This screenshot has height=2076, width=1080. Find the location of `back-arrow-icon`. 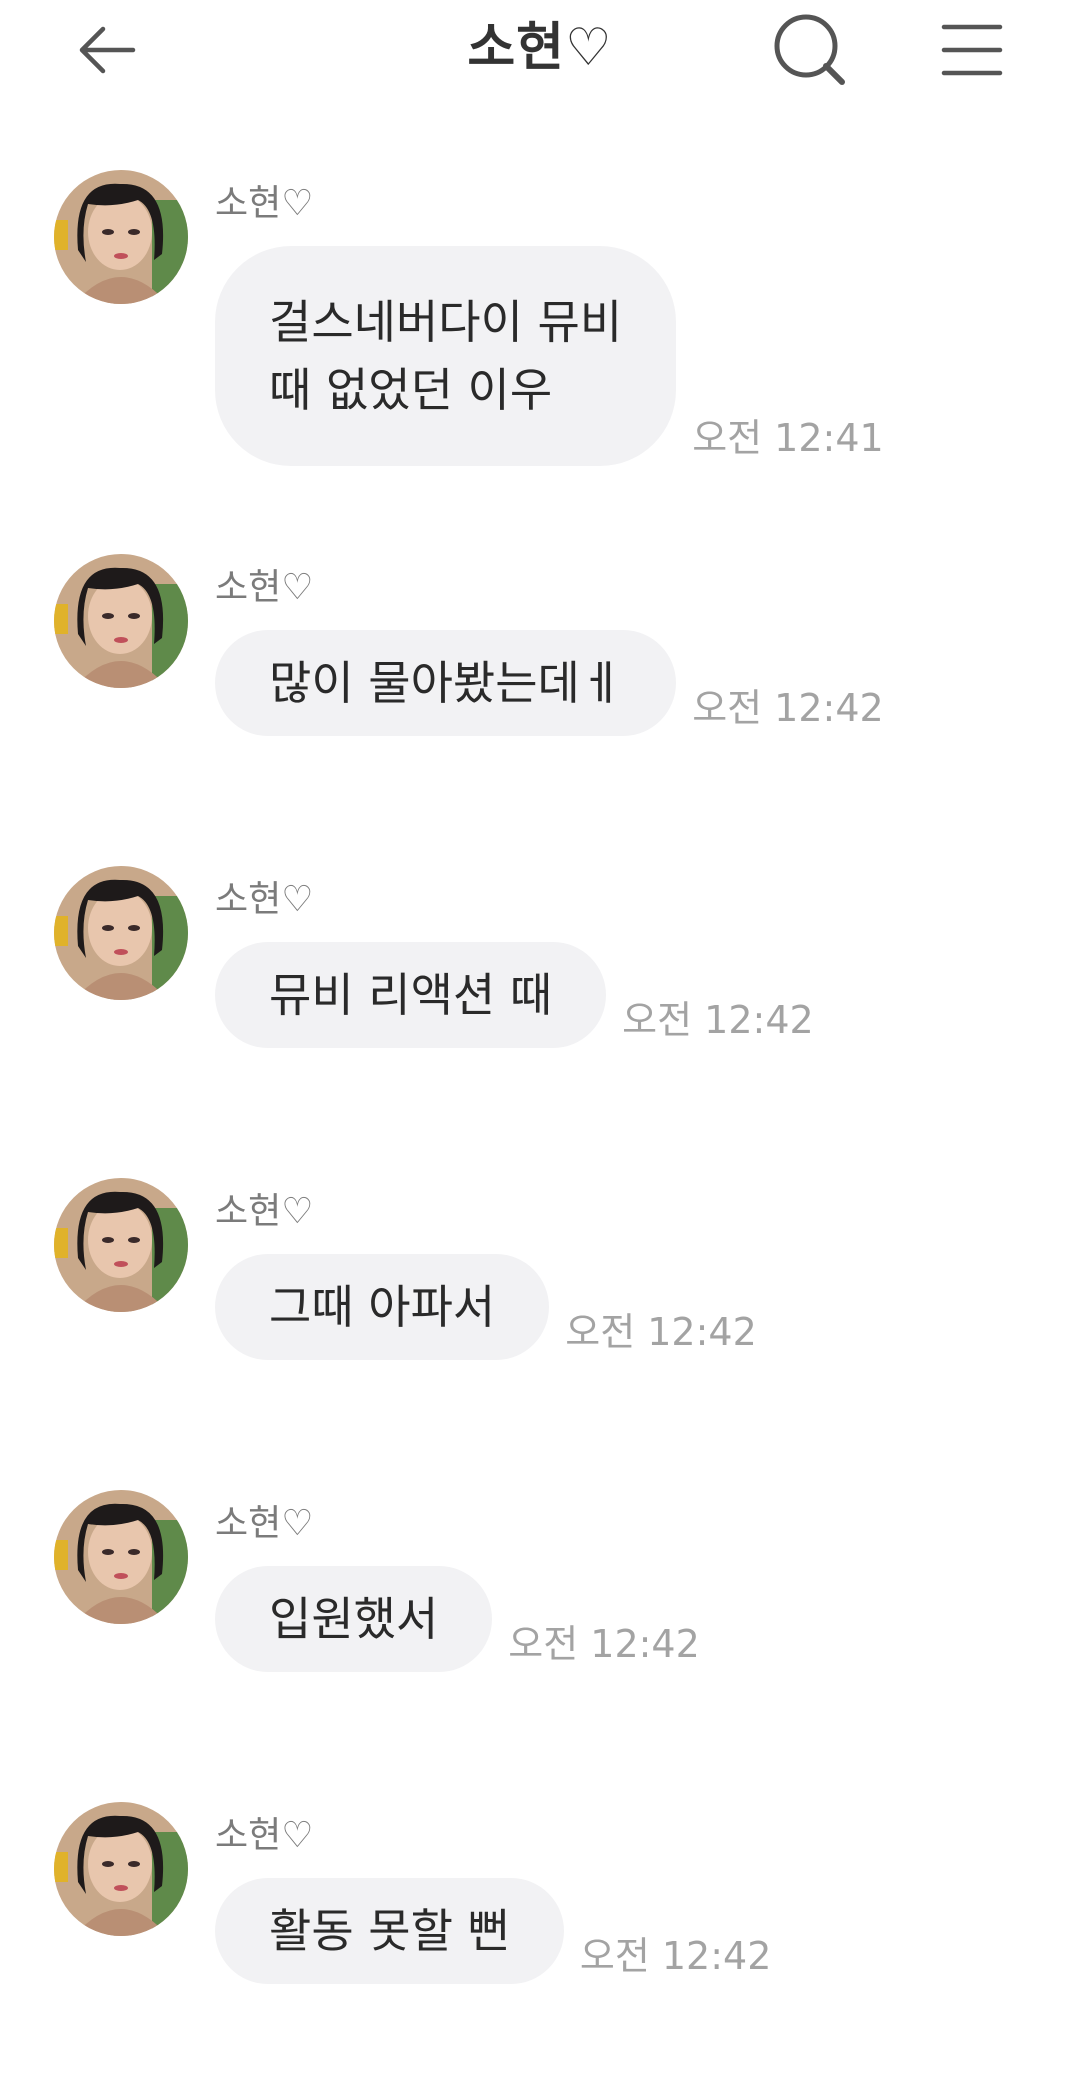

back-arrow-icon is located at coordinates (107, 50).